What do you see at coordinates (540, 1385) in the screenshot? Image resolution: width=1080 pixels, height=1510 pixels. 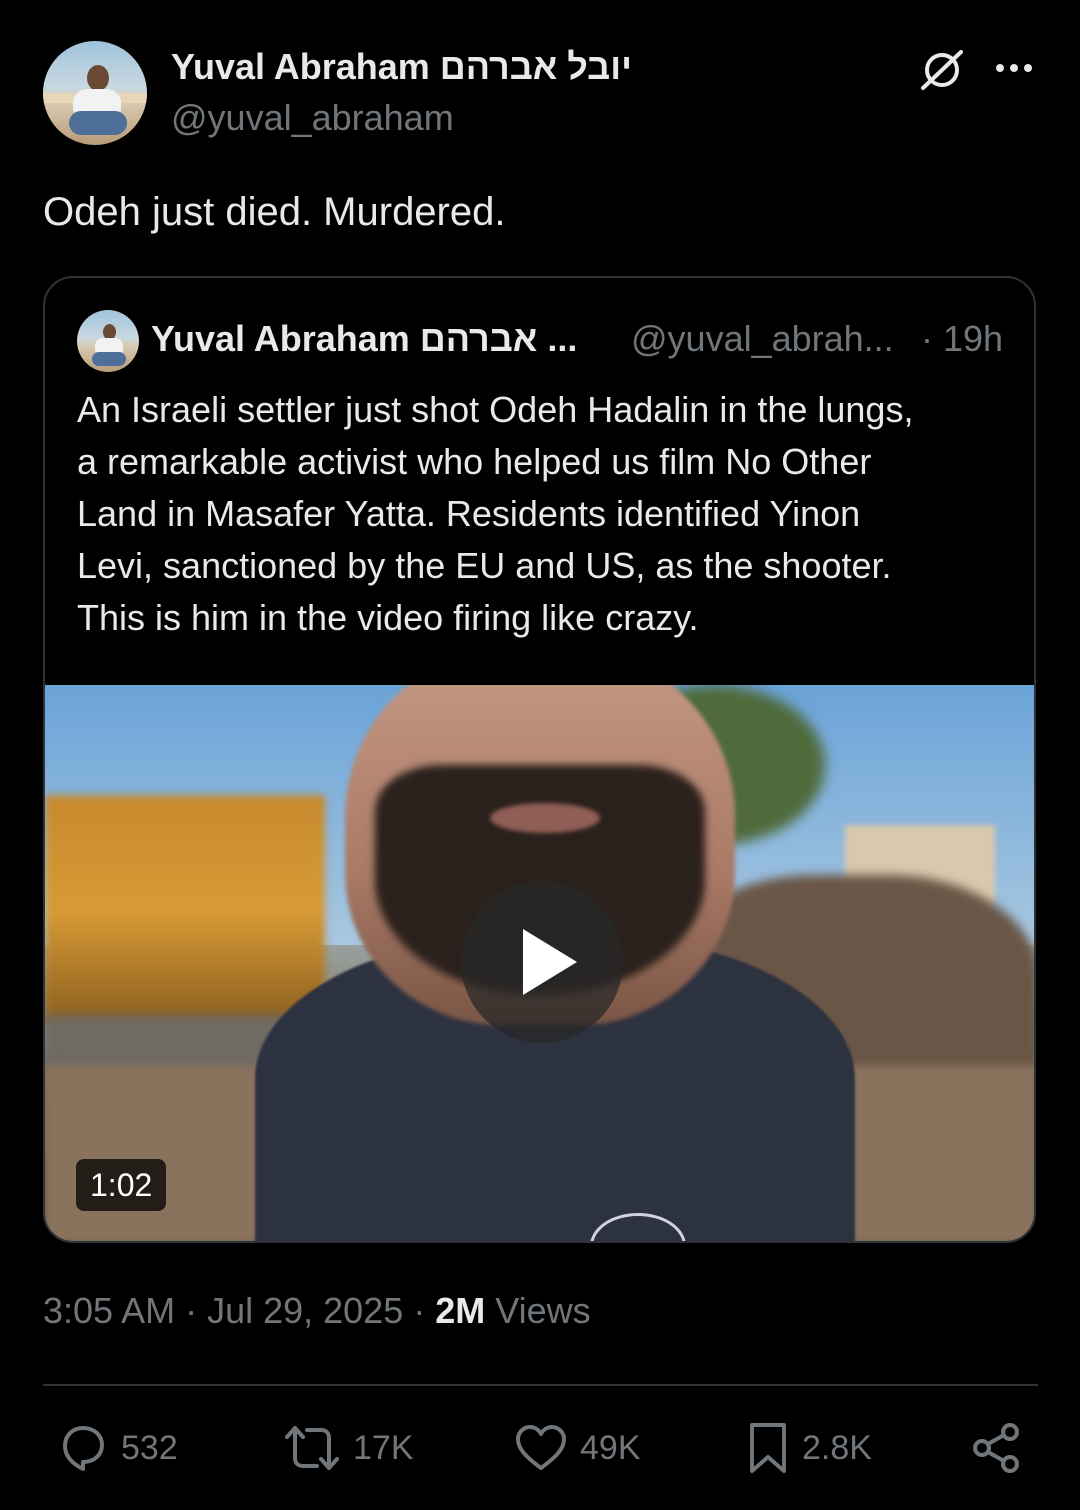 I see `divider` at bounding box center [540, 1385].